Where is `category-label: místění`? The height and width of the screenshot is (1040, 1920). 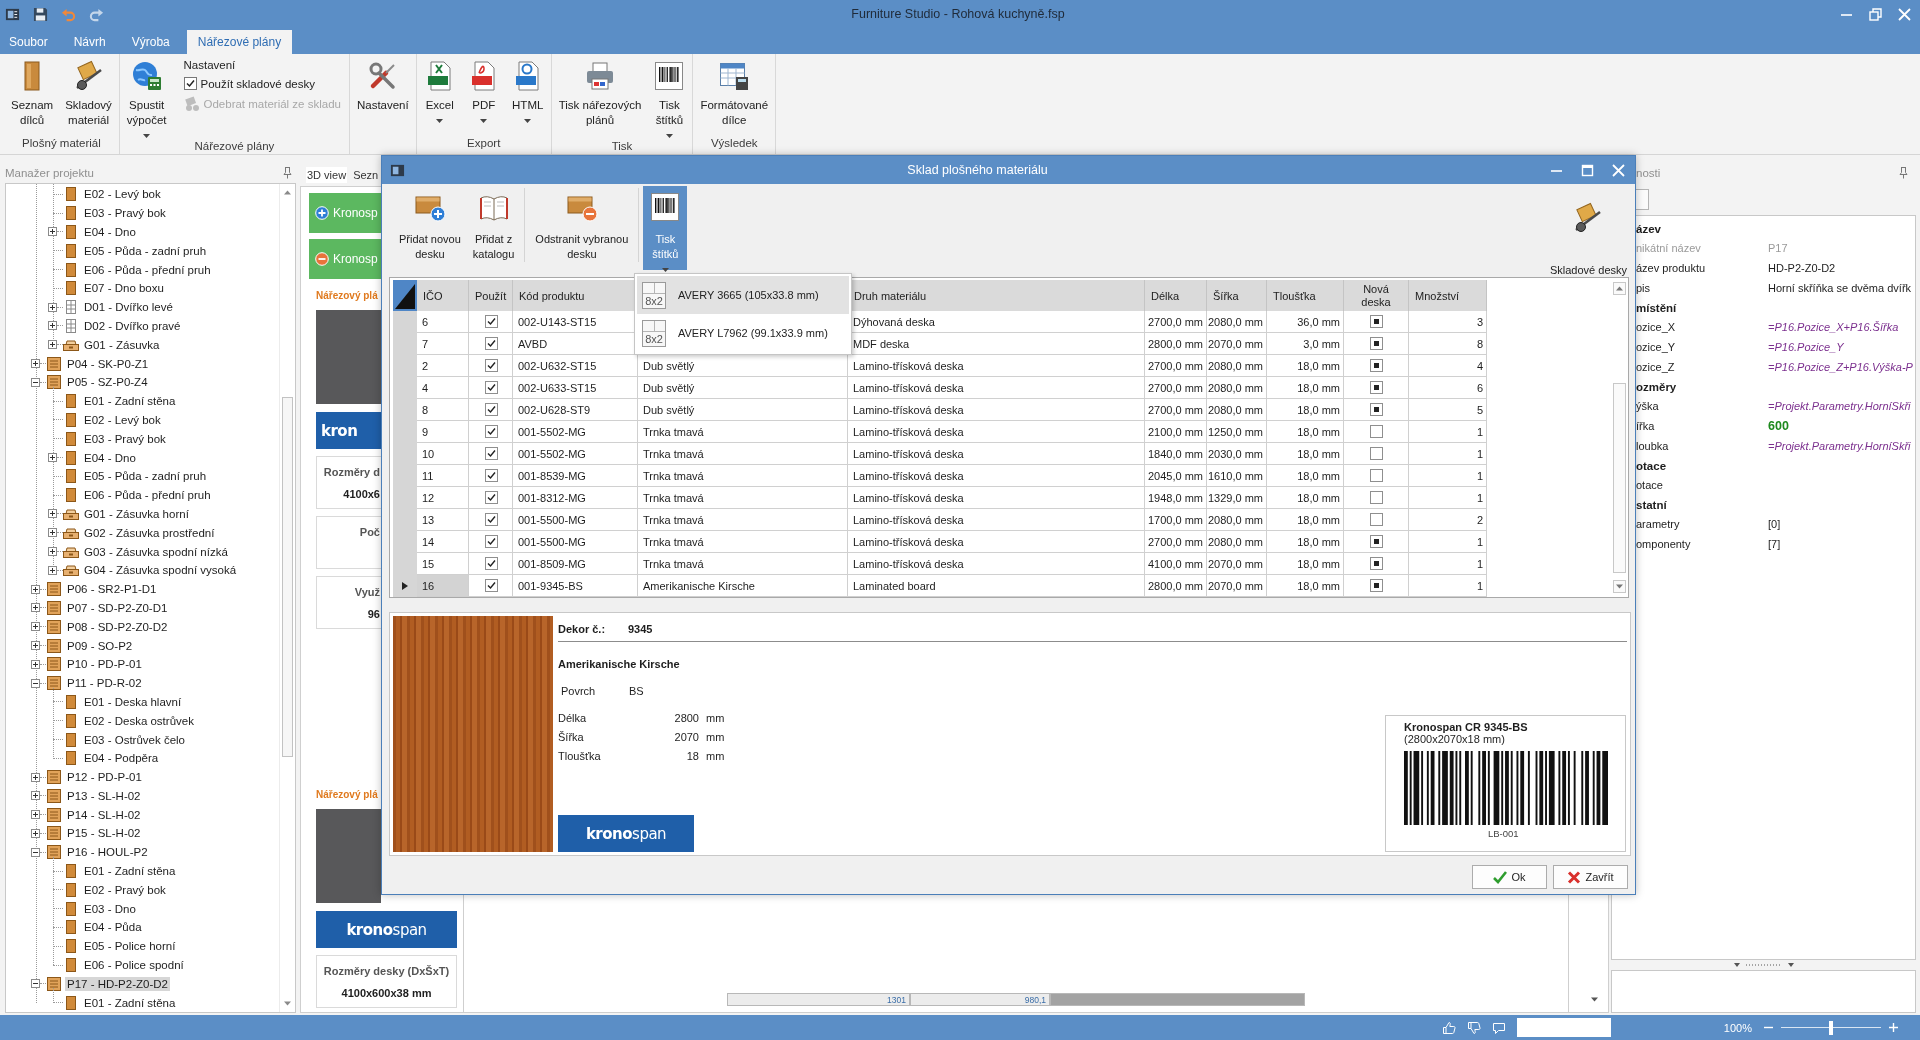 category-label: místění is located at coordinates (1656, 307).